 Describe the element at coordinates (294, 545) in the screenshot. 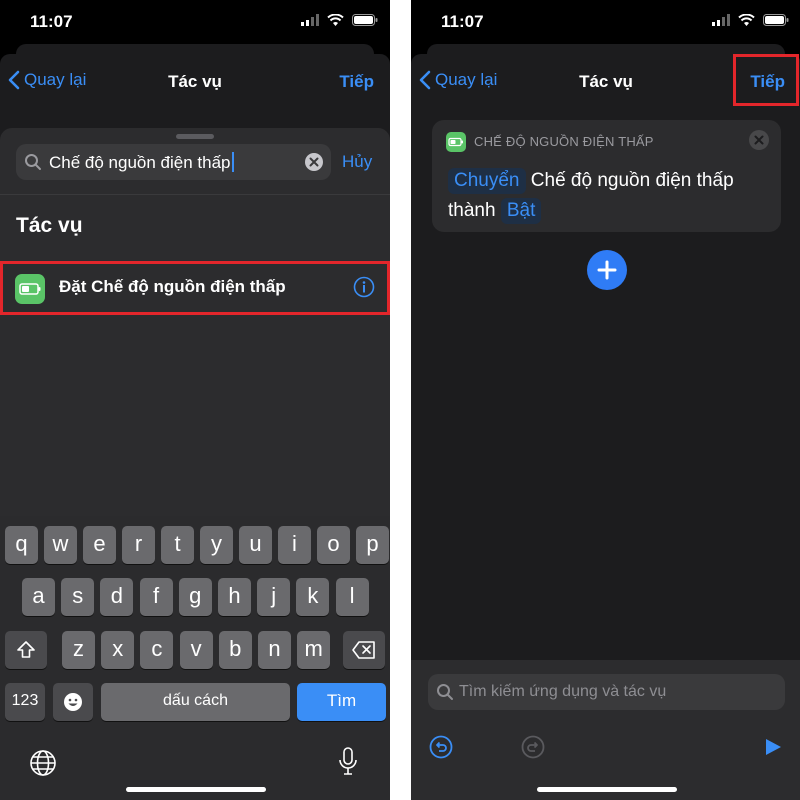

I see `key-i: i` at that location.